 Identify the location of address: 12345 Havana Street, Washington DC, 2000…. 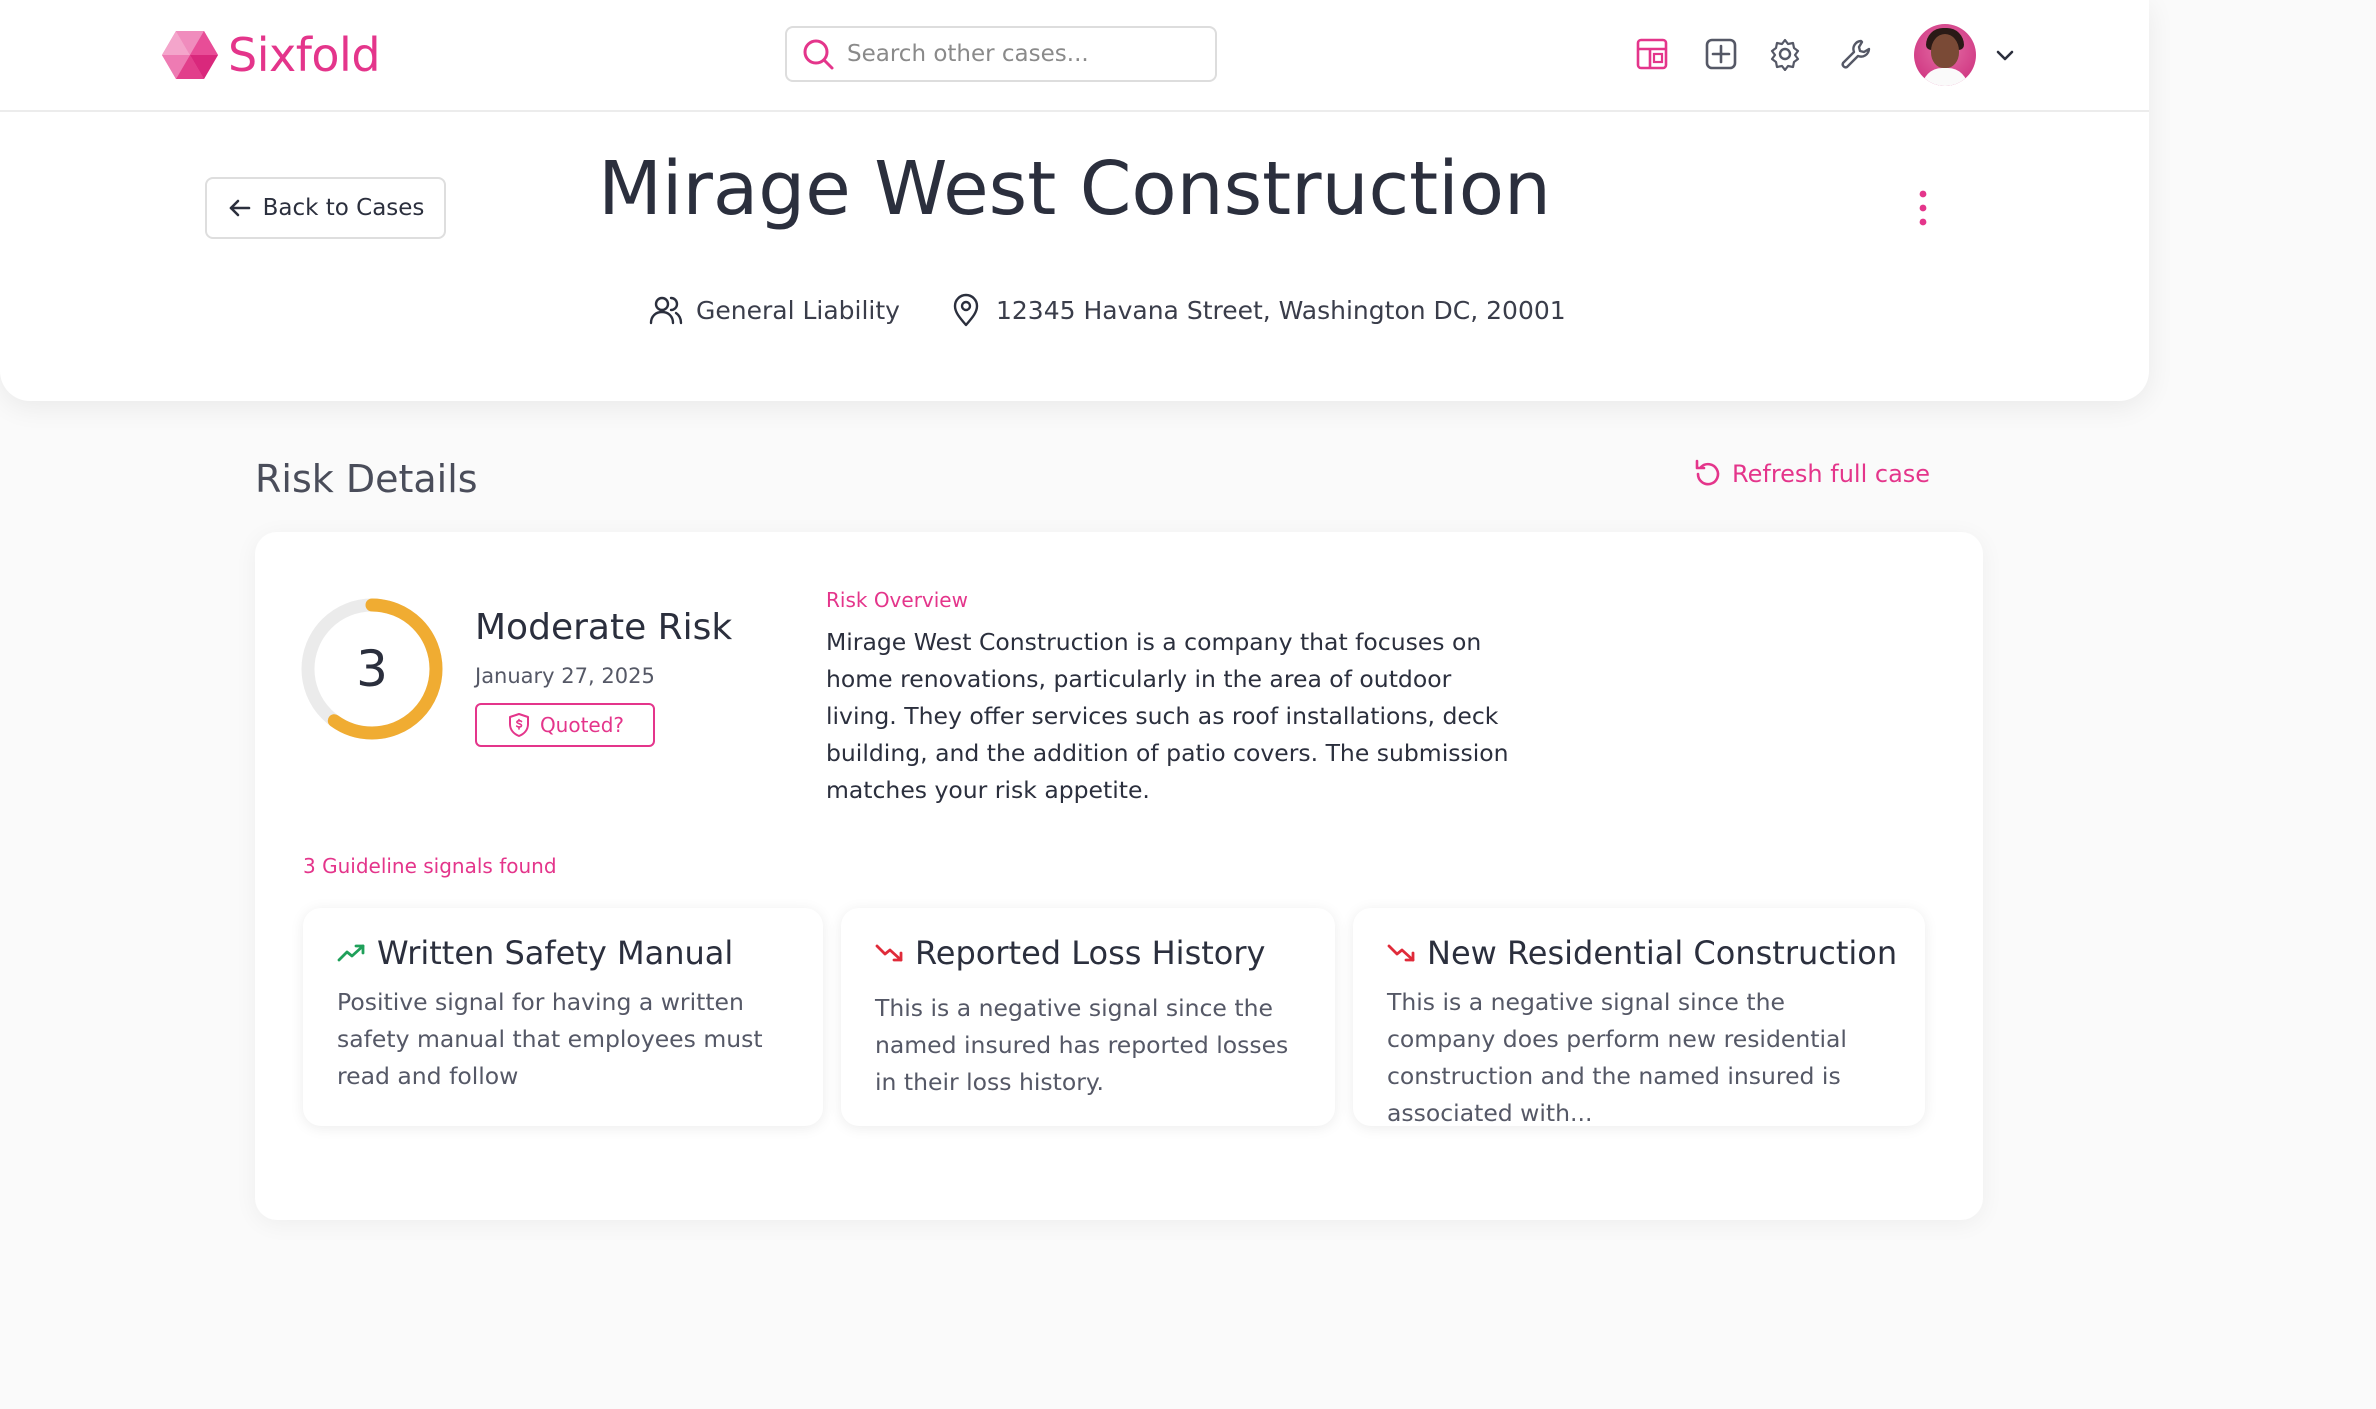
(1257, 310).